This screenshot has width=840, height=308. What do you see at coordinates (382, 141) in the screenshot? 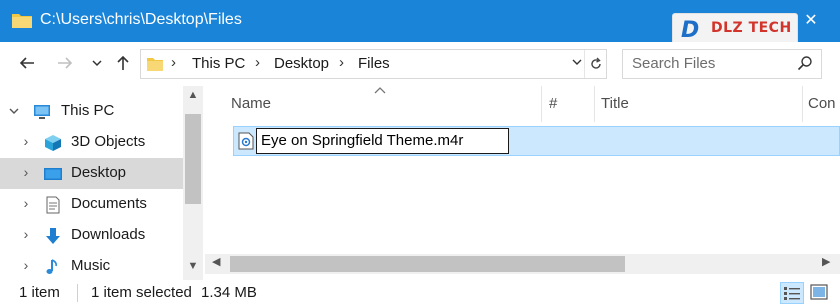
I see `rename-input: Eye on Springfield Theme.m4r` at bounding box center [382, 141].